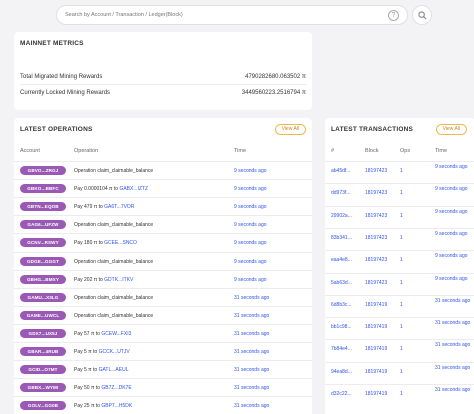 Image resolution: width=474 pixels, height=414 pixels. What do you see at coordinates (422, 15) in the screenshot?
I see `search-button` at bounding box center [422, 15].